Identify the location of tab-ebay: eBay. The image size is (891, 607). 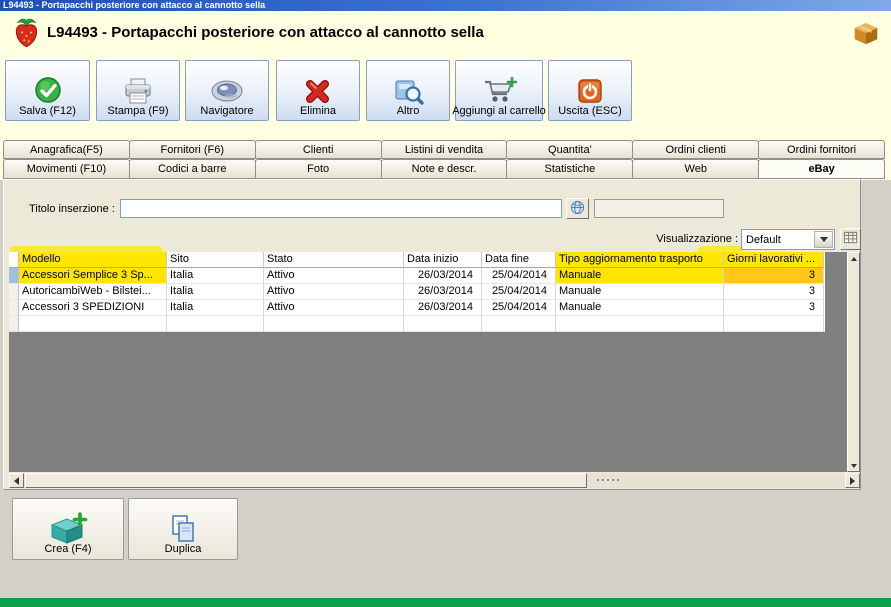
(822, 169).